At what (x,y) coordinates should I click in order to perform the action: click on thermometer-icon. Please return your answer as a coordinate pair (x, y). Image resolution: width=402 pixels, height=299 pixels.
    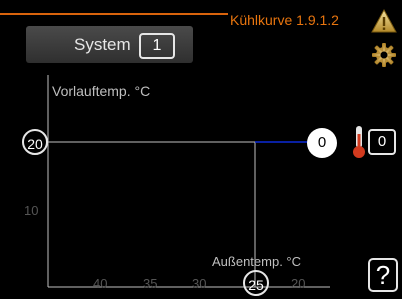
    Looking at the image, I should click on (359, 142).